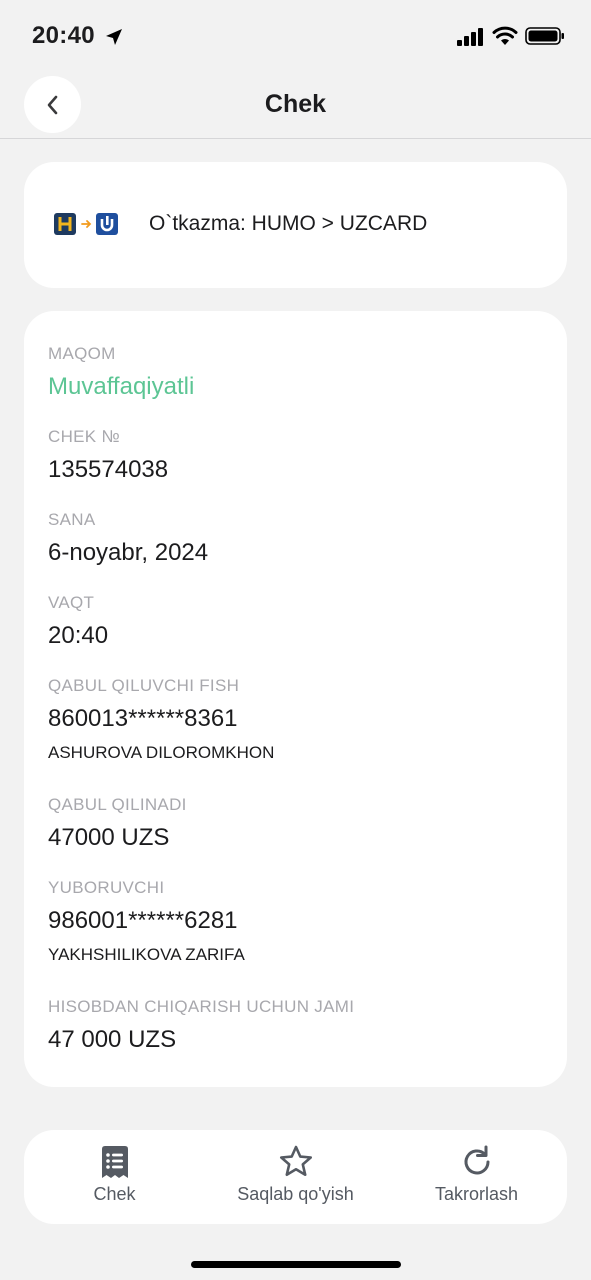  I want to click on transfer-logos, so click(86, 224).